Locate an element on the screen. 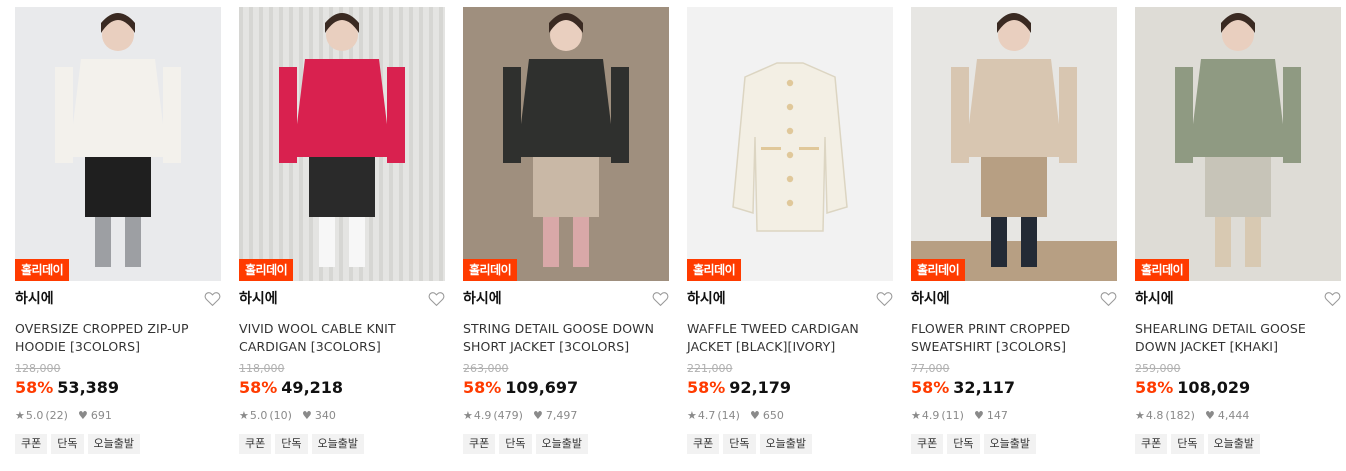 Image resolution: width=1346 pixels, height=471 pixels. review-count: (14) is located at coordinates (728, 415).